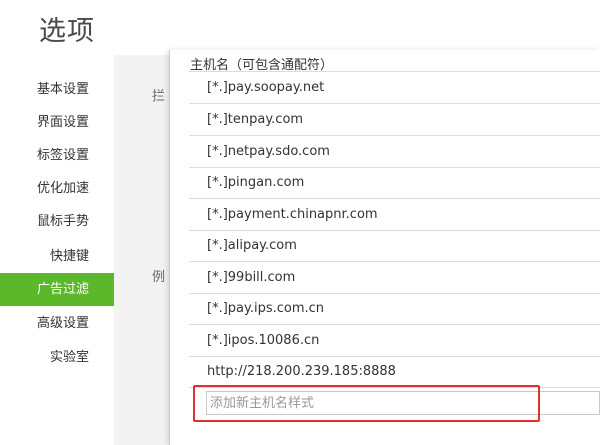  What do you see at coordinates (394, 88) in the screenshot?
I see `host-row: [*.]pay.soopay.net` at bounding box center [394, 88].